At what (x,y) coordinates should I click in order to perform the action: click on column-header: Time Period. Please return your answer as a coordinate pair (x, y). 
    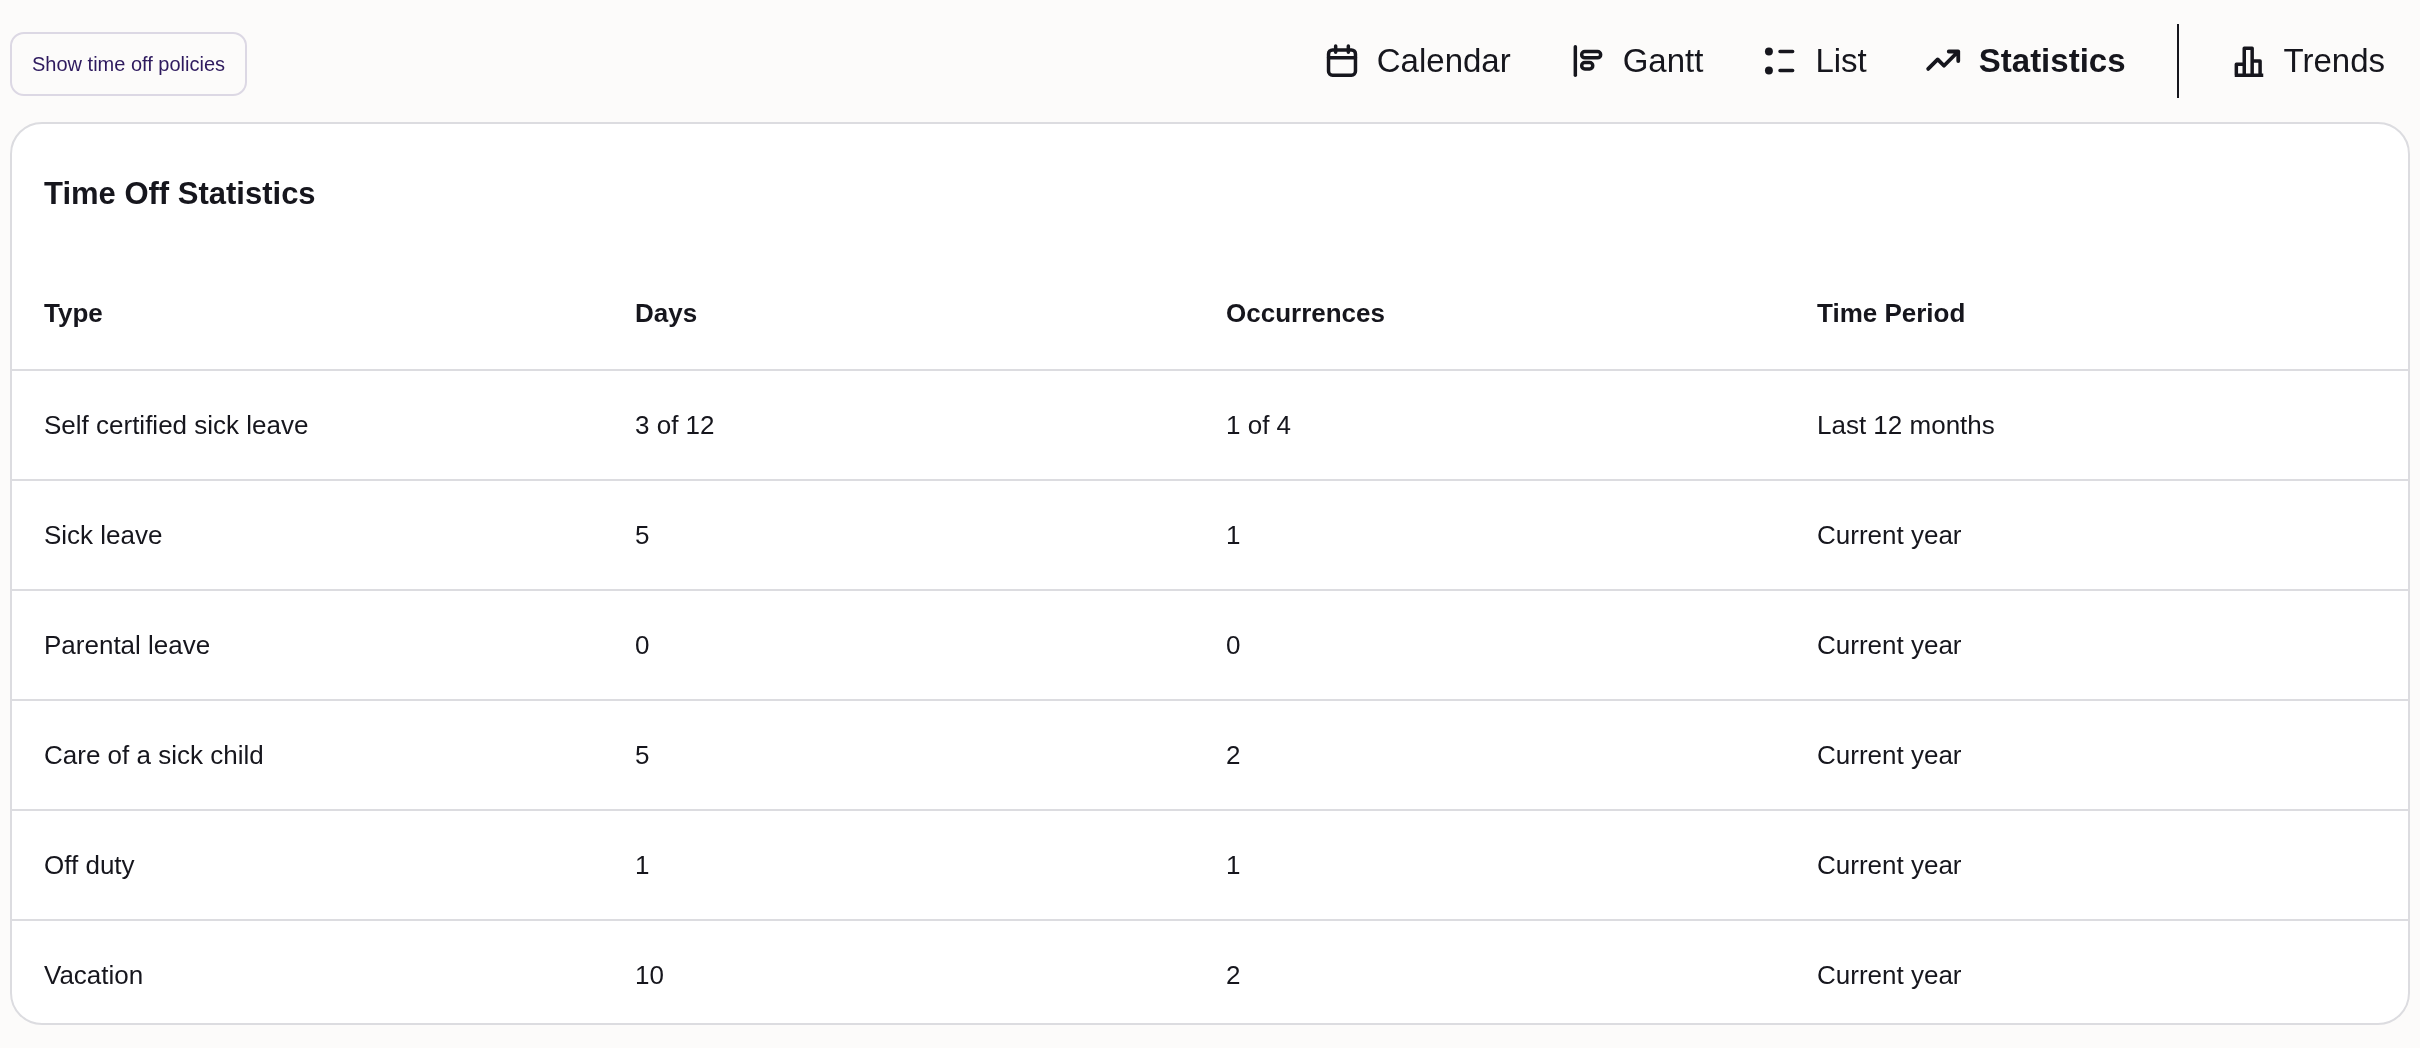
    Looking at the image, I should click on (1892, 313).